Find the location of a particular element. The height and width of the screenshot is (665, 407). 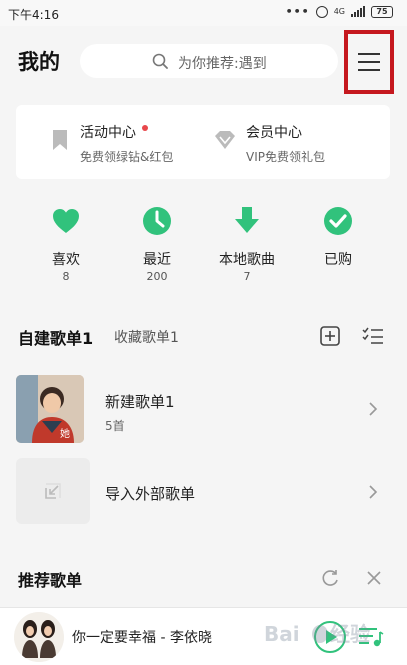

quick-recent: 最近 200 is located at coordinates (157, 244).